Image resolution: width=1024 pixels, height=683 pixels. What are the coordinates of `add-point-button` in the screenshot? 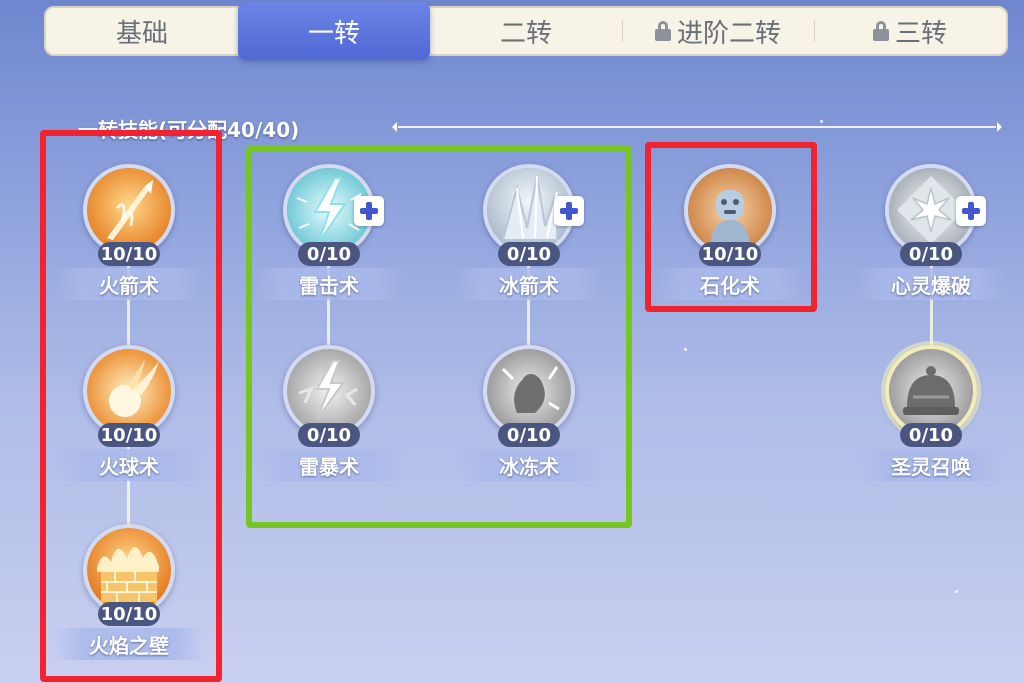 It's located at (971, 211).